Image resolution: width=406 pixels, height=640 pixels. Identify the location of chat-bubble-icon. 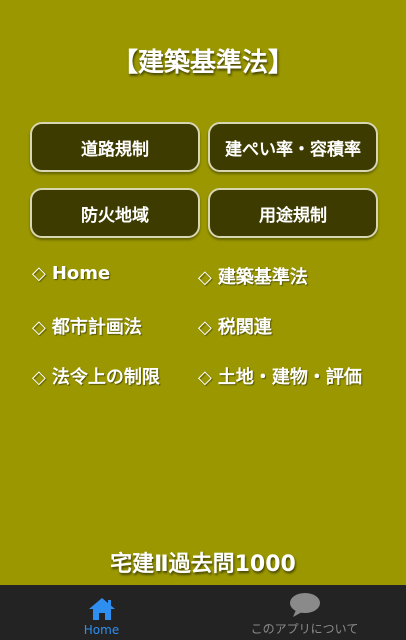
(304, 605).